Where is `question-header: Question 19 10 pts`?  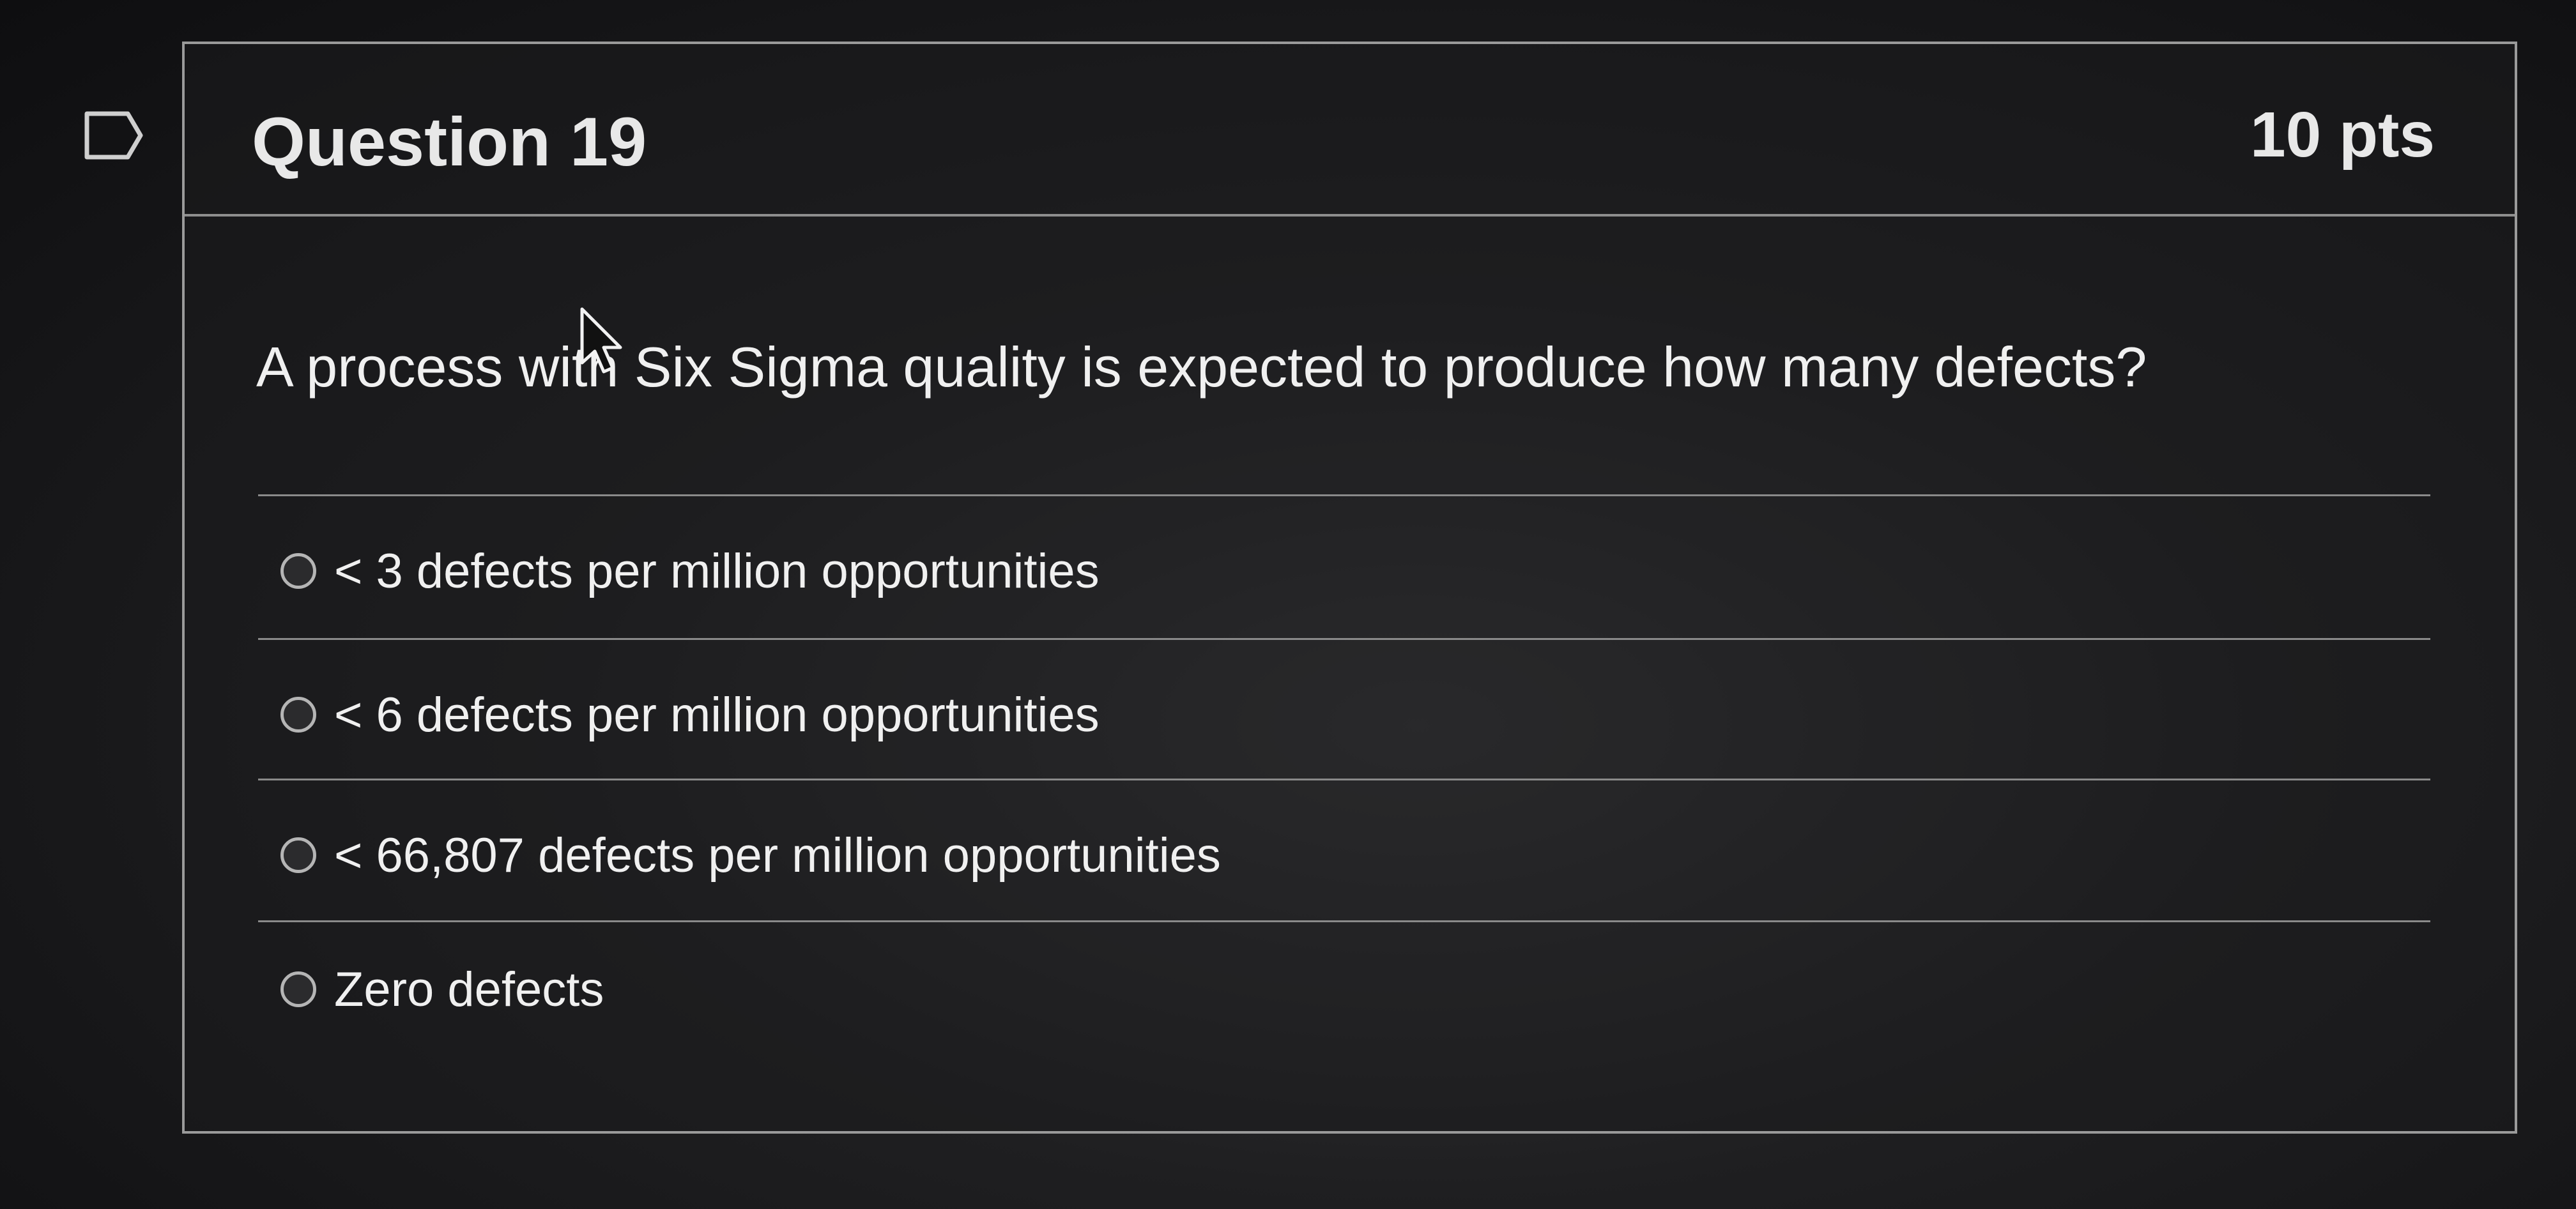 question-header: Question 19 10 pts is located at coordinates (1350, 130).